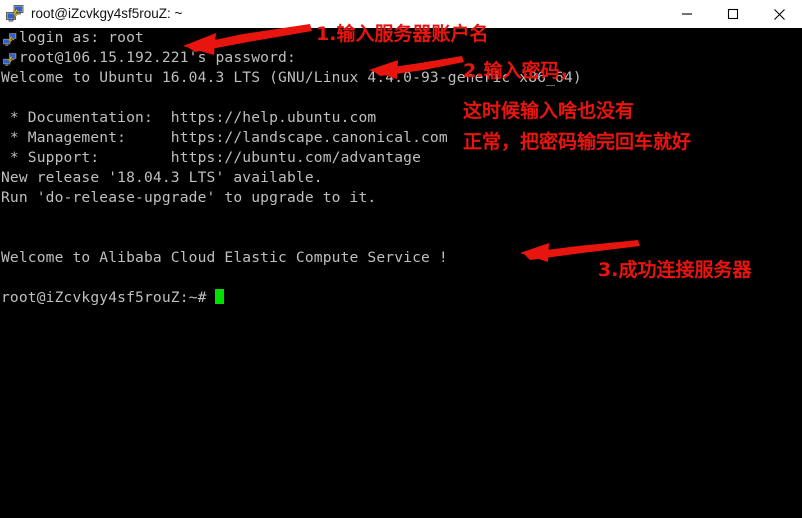  What do you see at coordinates (402, 34) in the screenshot?
I see `annot-step-1: 1.输入服务器账户名` at bounding box center [402, 34].